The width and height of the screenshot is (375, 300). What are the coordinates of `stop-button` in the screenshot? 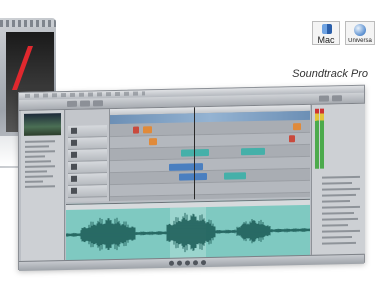 It's located at (187, 263).